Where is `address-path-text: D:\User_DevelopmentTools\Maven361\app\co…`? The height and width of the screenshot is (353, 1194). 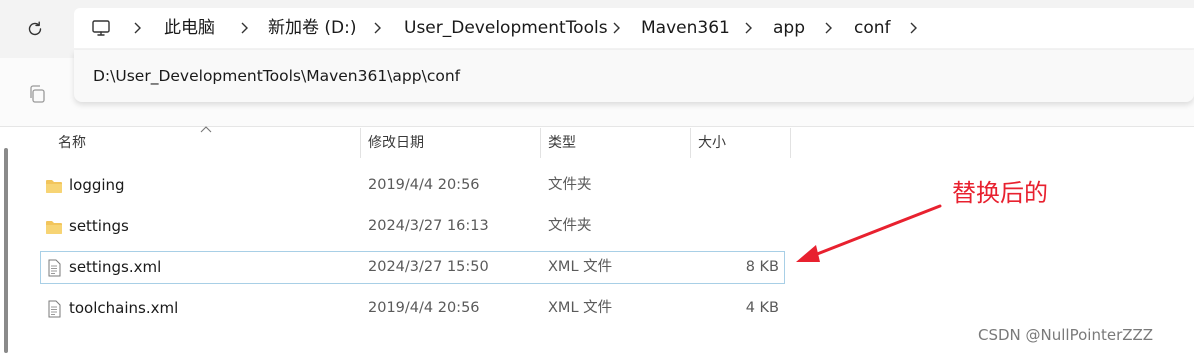 address-path-text: D:\User_DevelopmentTools\Maven361\app\co… is located at coordinates (276, 76).